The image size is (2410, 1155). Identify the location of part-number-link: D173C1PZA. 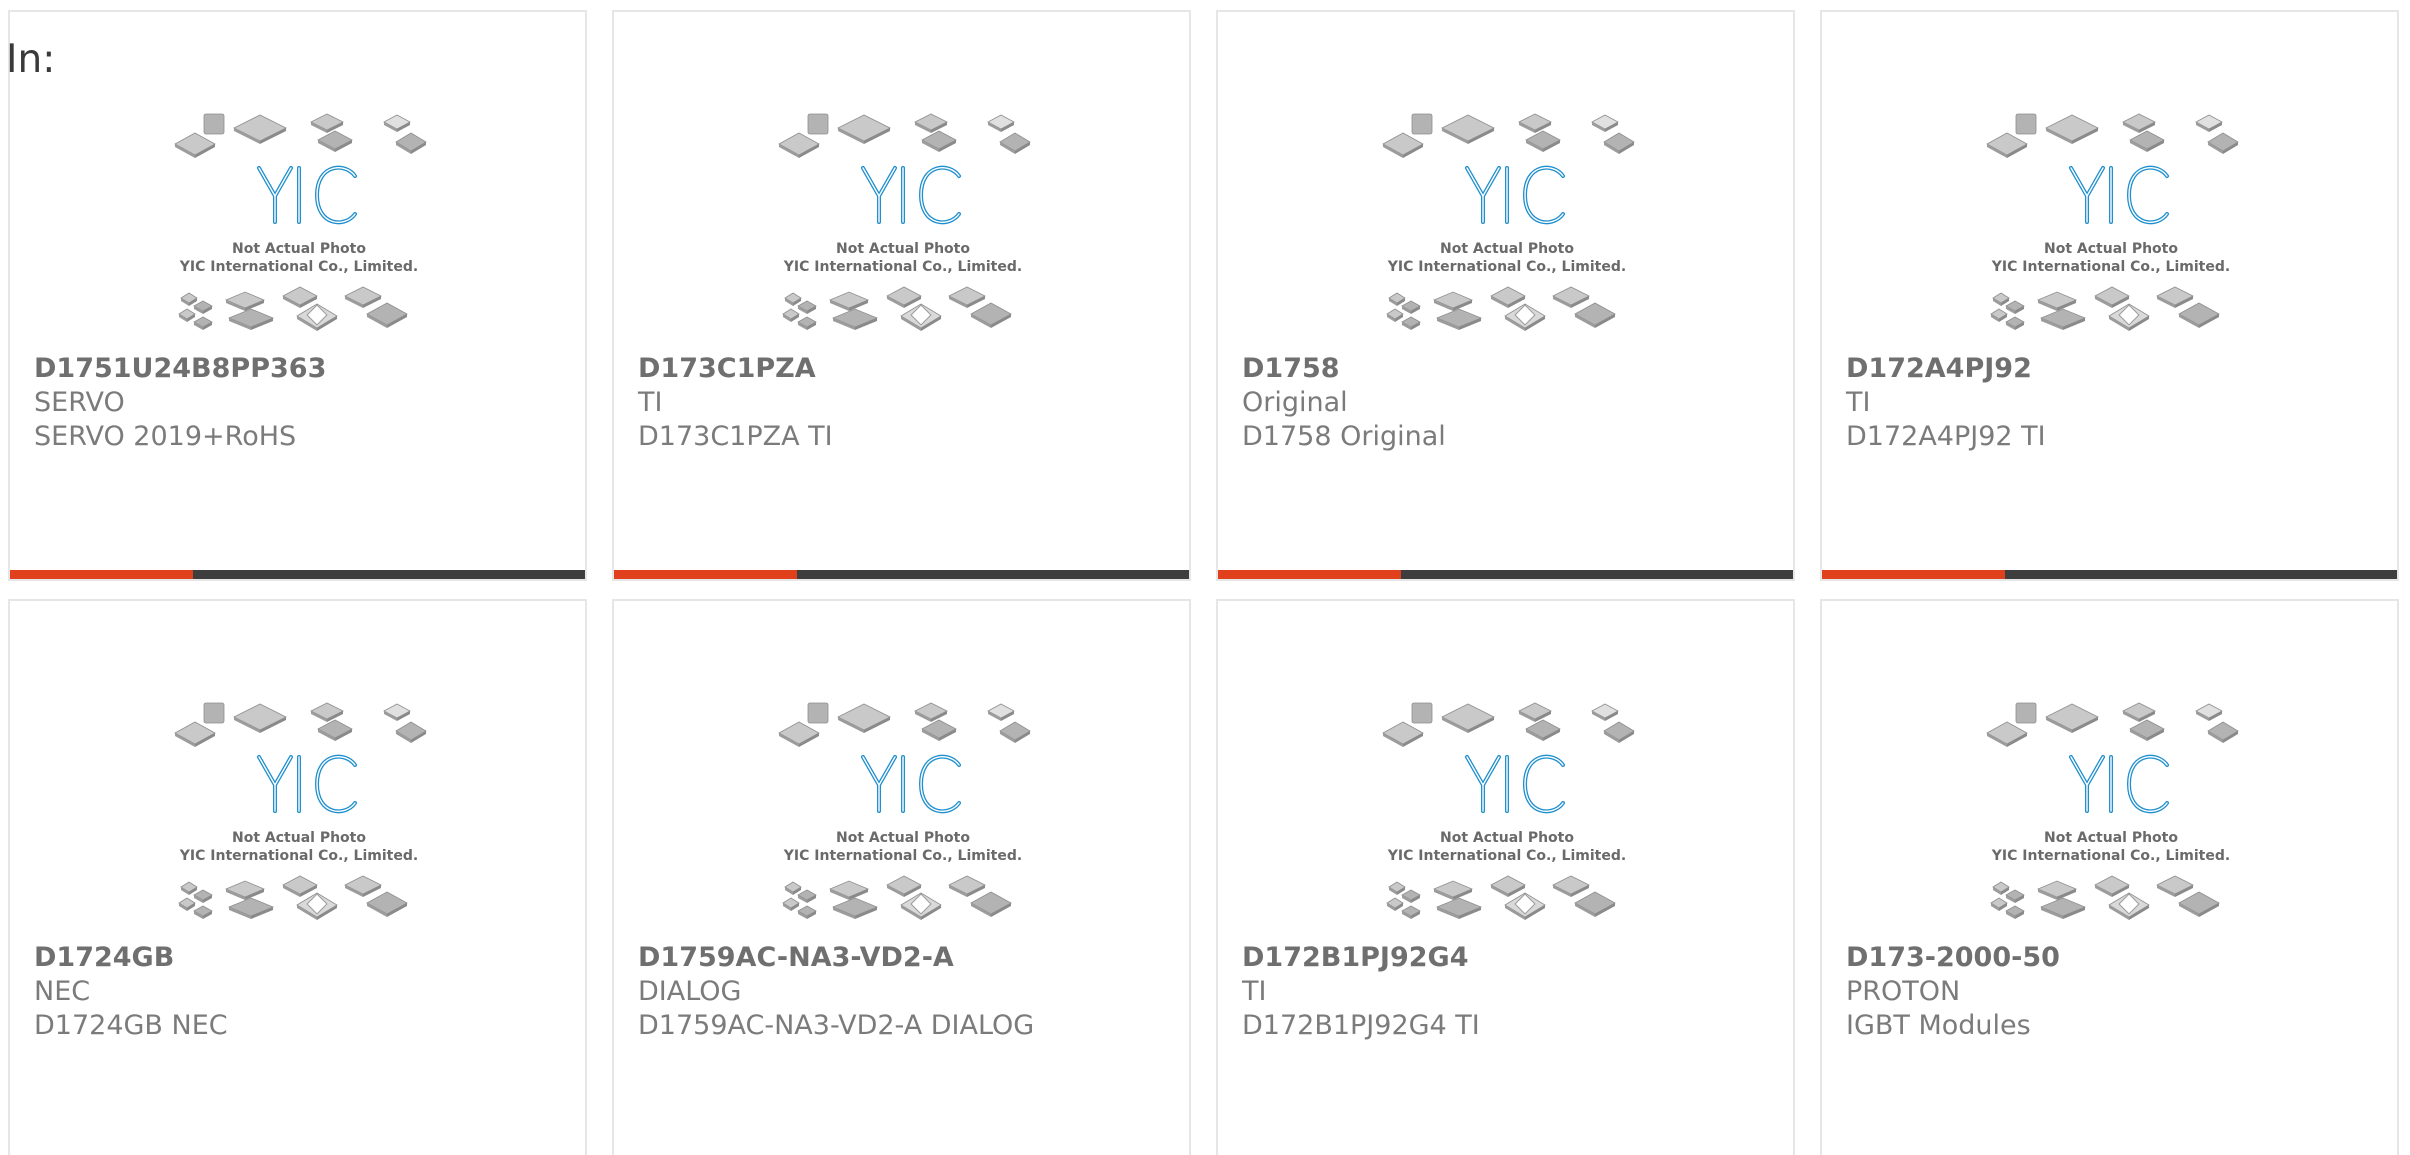
(903, 369).